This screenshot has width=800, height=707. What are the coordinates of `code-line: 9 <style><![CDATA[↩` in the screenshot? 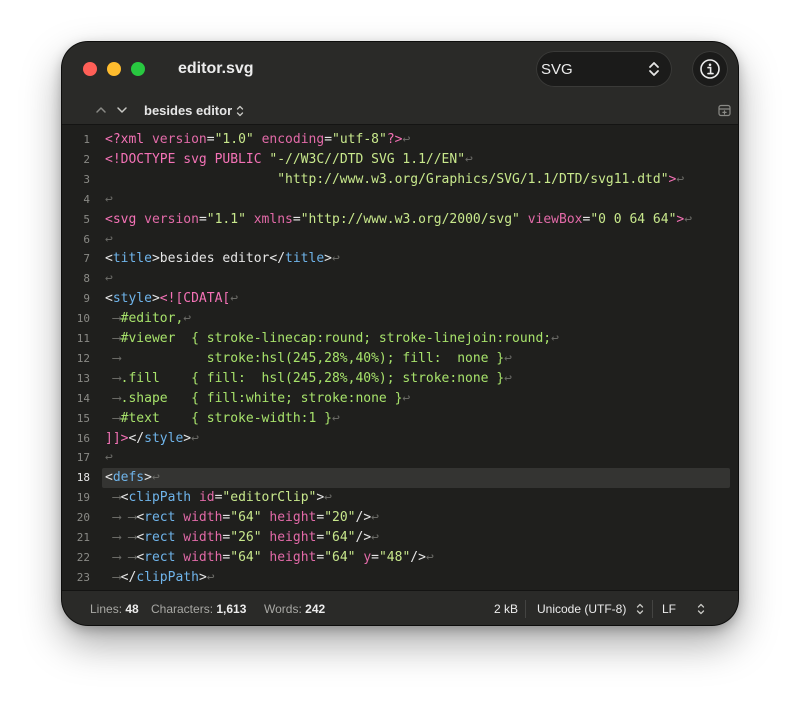 It's located at (400, 300).